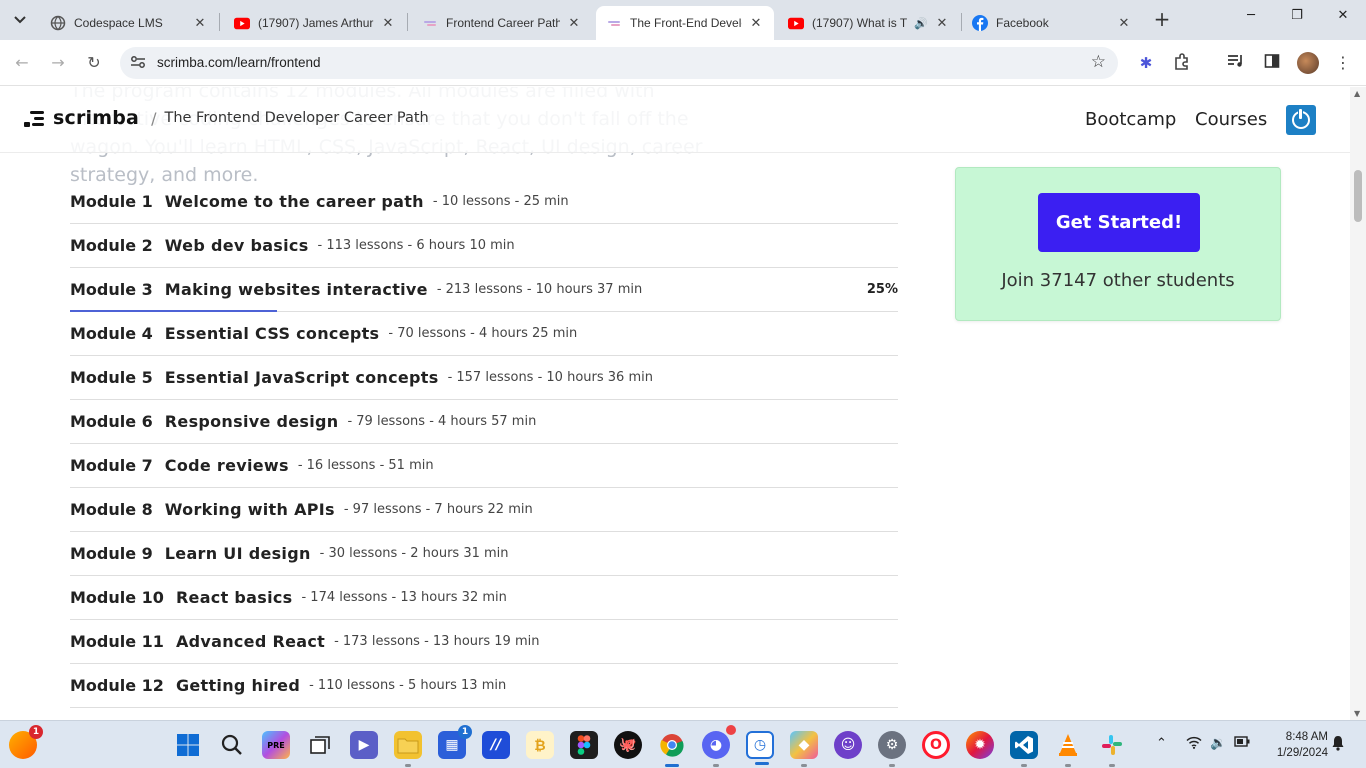 The width and height of the screenshot is (1366, 768). I want to click on volume-icon: 🔉, so click(1218, 743).